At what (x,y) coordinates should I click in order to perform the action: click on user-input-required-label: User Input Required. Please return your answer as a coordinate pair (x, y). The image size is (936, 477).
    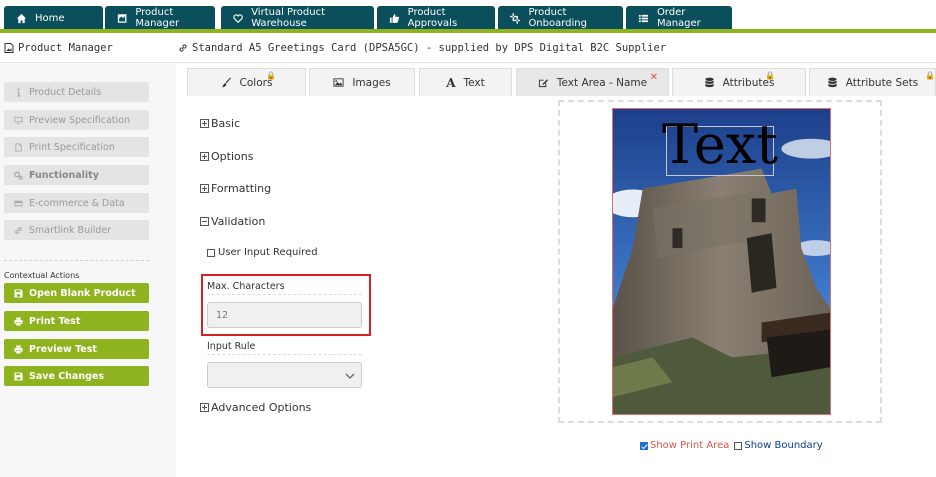
    Looking at the image, I should click on (268, 252).